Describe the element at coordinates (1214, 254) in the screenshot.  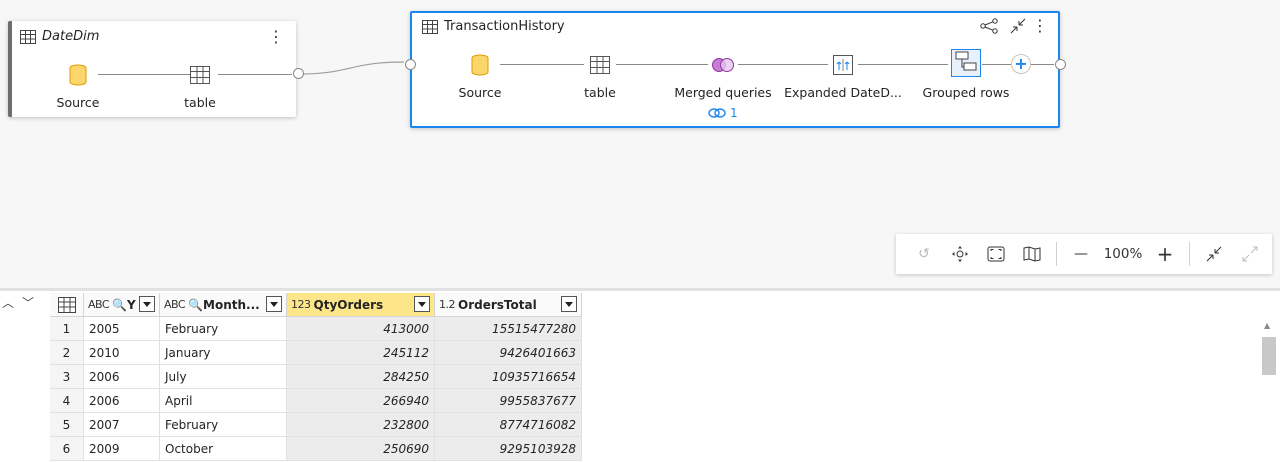
I see `collapse-all-icon` at that location.